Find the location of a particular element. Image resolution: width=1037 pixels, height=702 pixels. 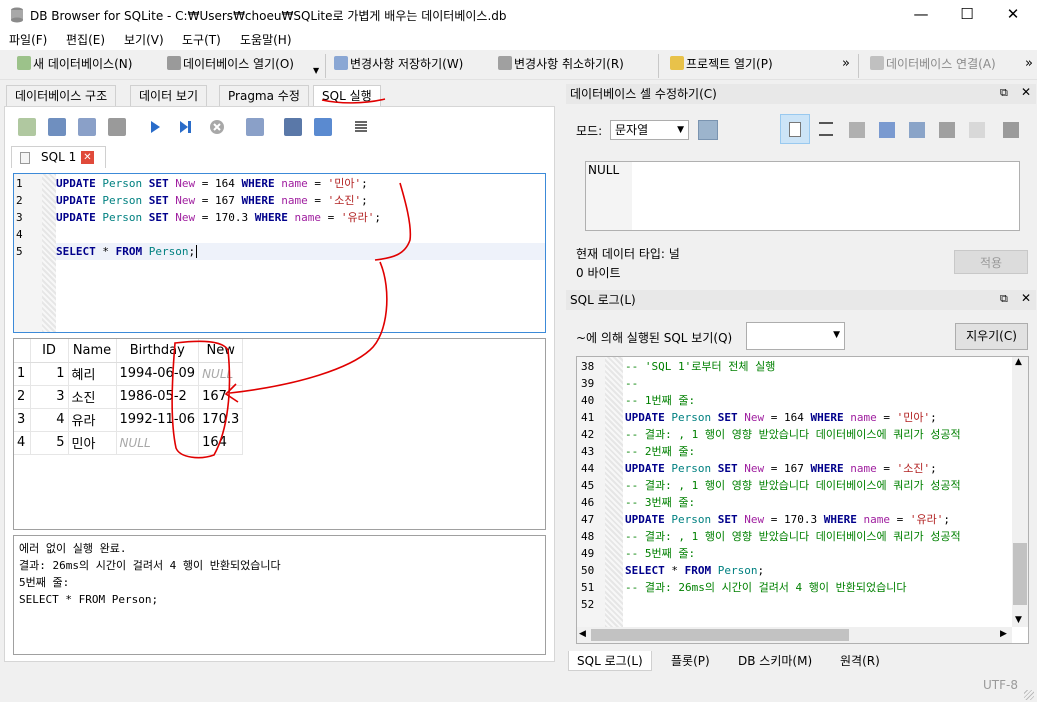

set-null-icon is located at coordinates (917, 130).